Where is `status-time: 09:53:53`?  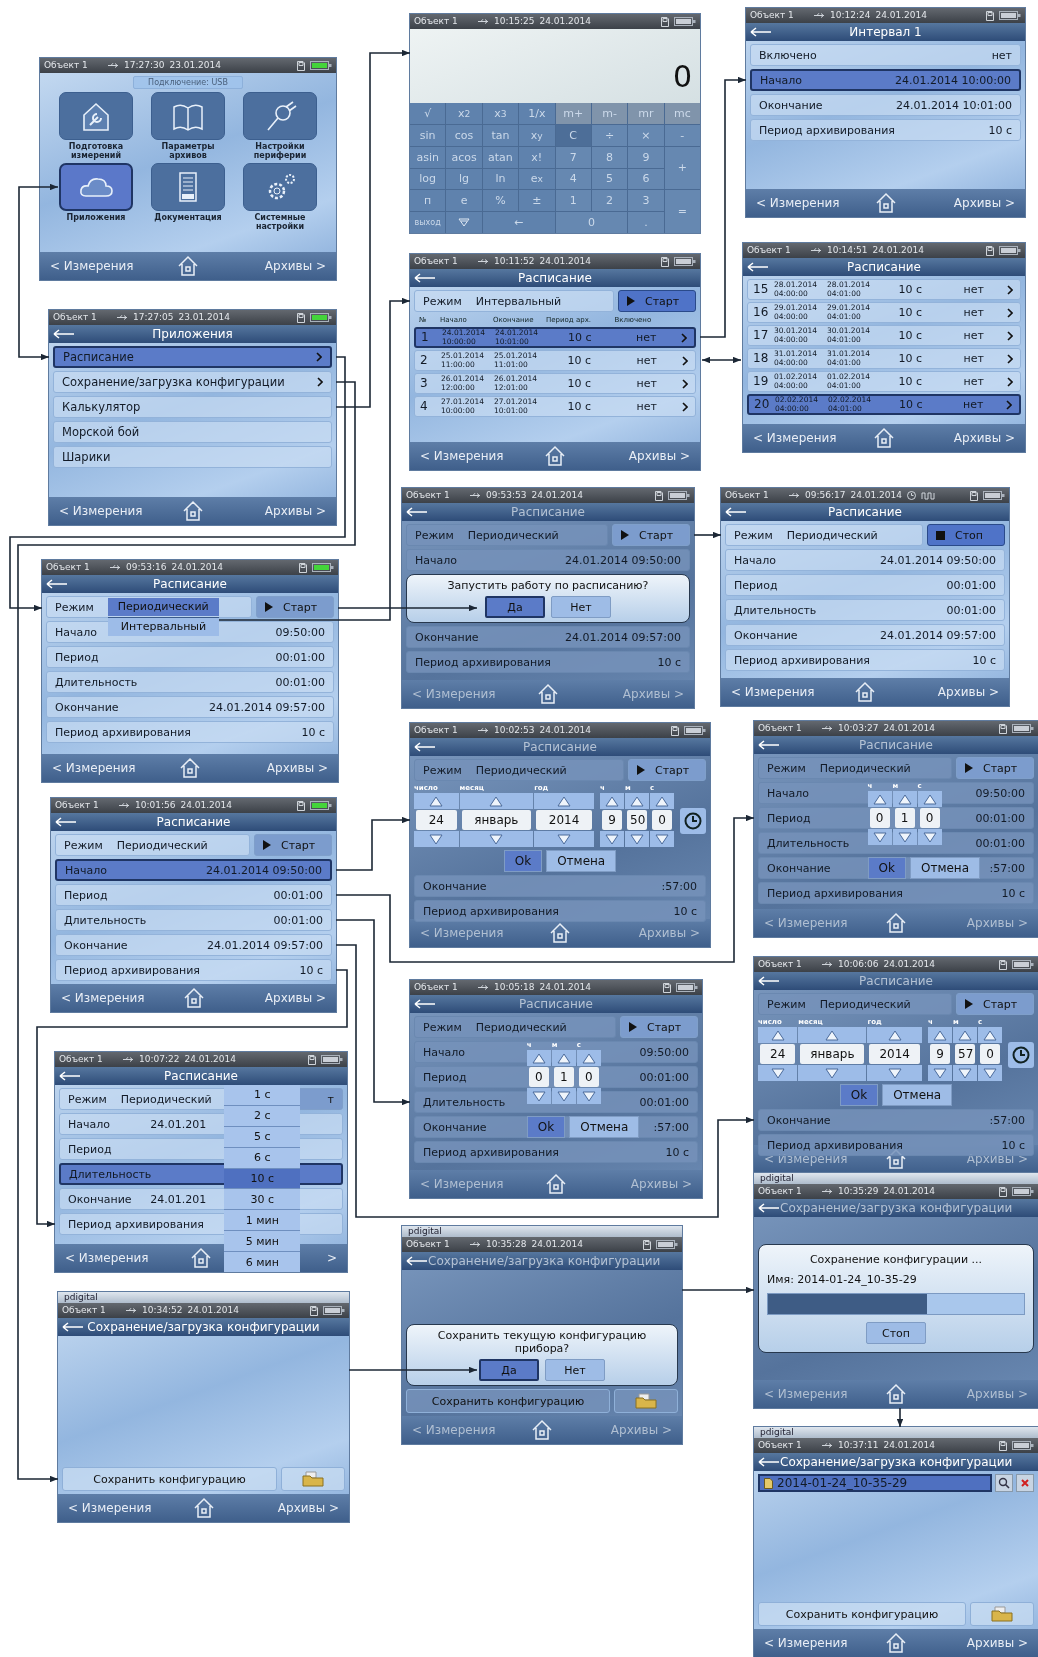 status-time: 09:53:53 is located at coordinates (506, 495).